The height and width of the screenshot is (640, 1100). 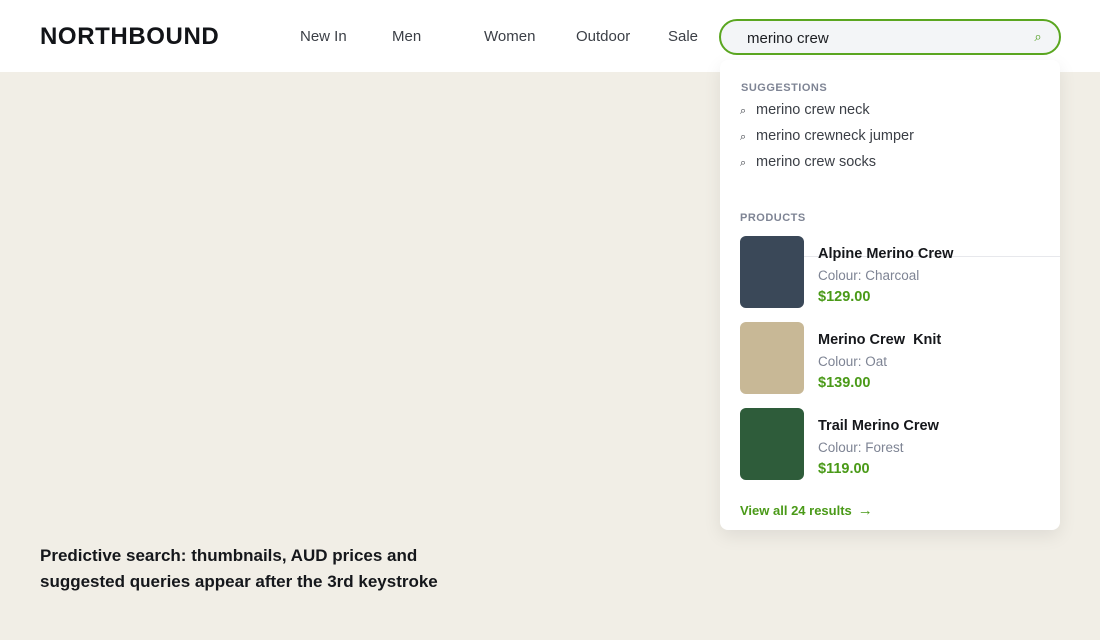 What do you see at coordinates (816, 162) in the screenshot?
I see `suggestion-text: merino crew socks` at bounding box center [816, 162].